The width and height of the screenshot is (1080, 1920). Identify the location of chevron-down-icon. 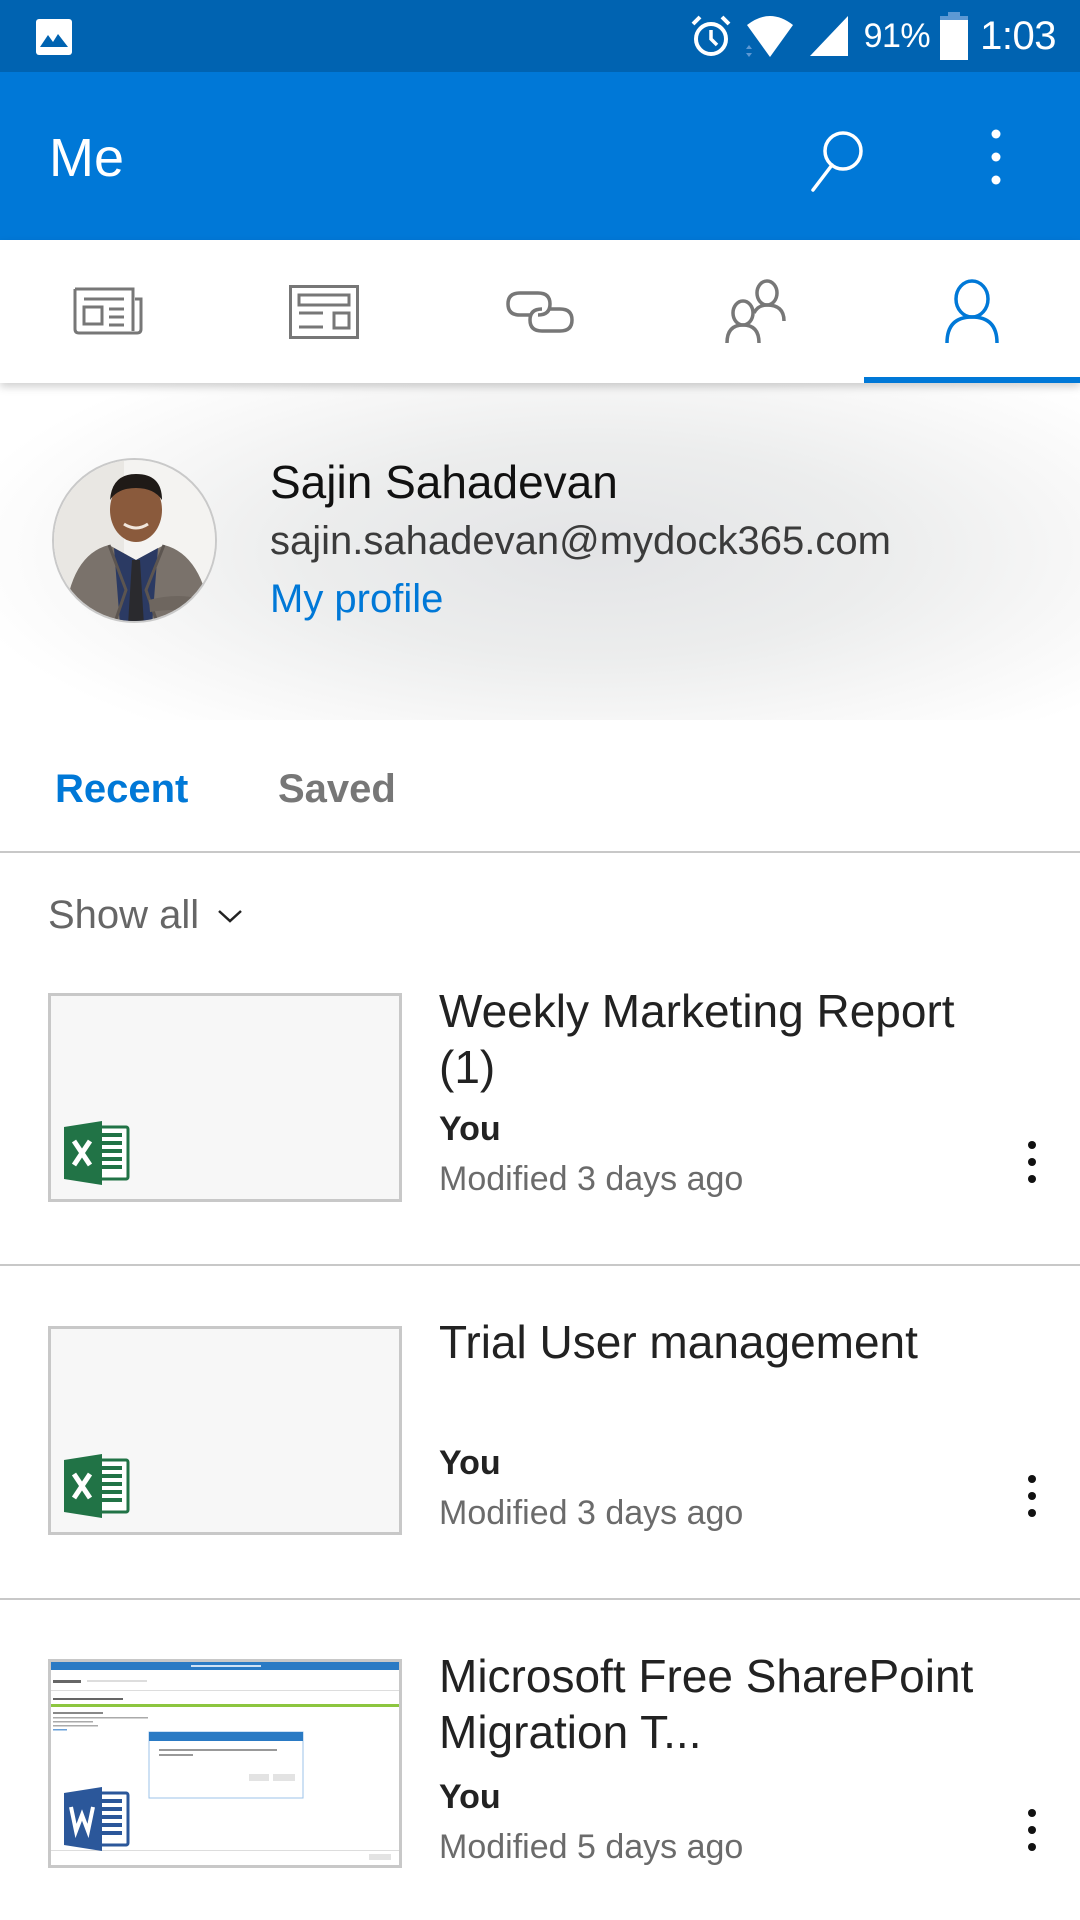
(230, 916).